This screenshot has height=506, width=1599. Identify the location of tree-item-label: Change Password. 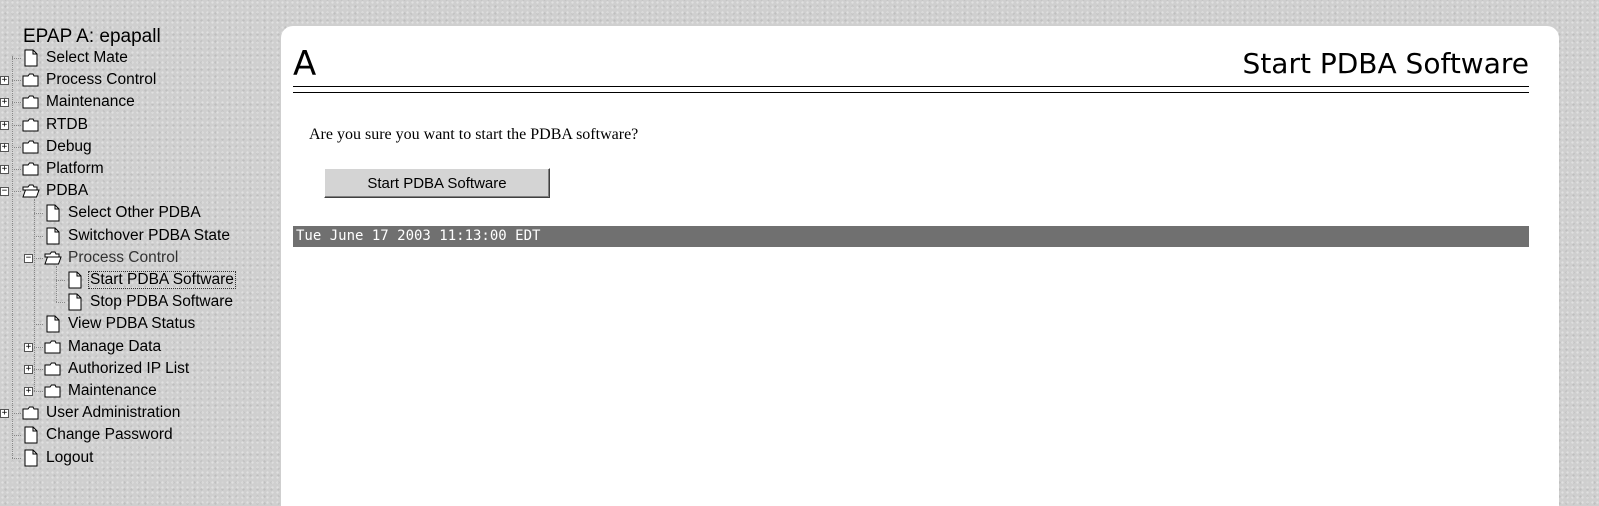
(109, 435).